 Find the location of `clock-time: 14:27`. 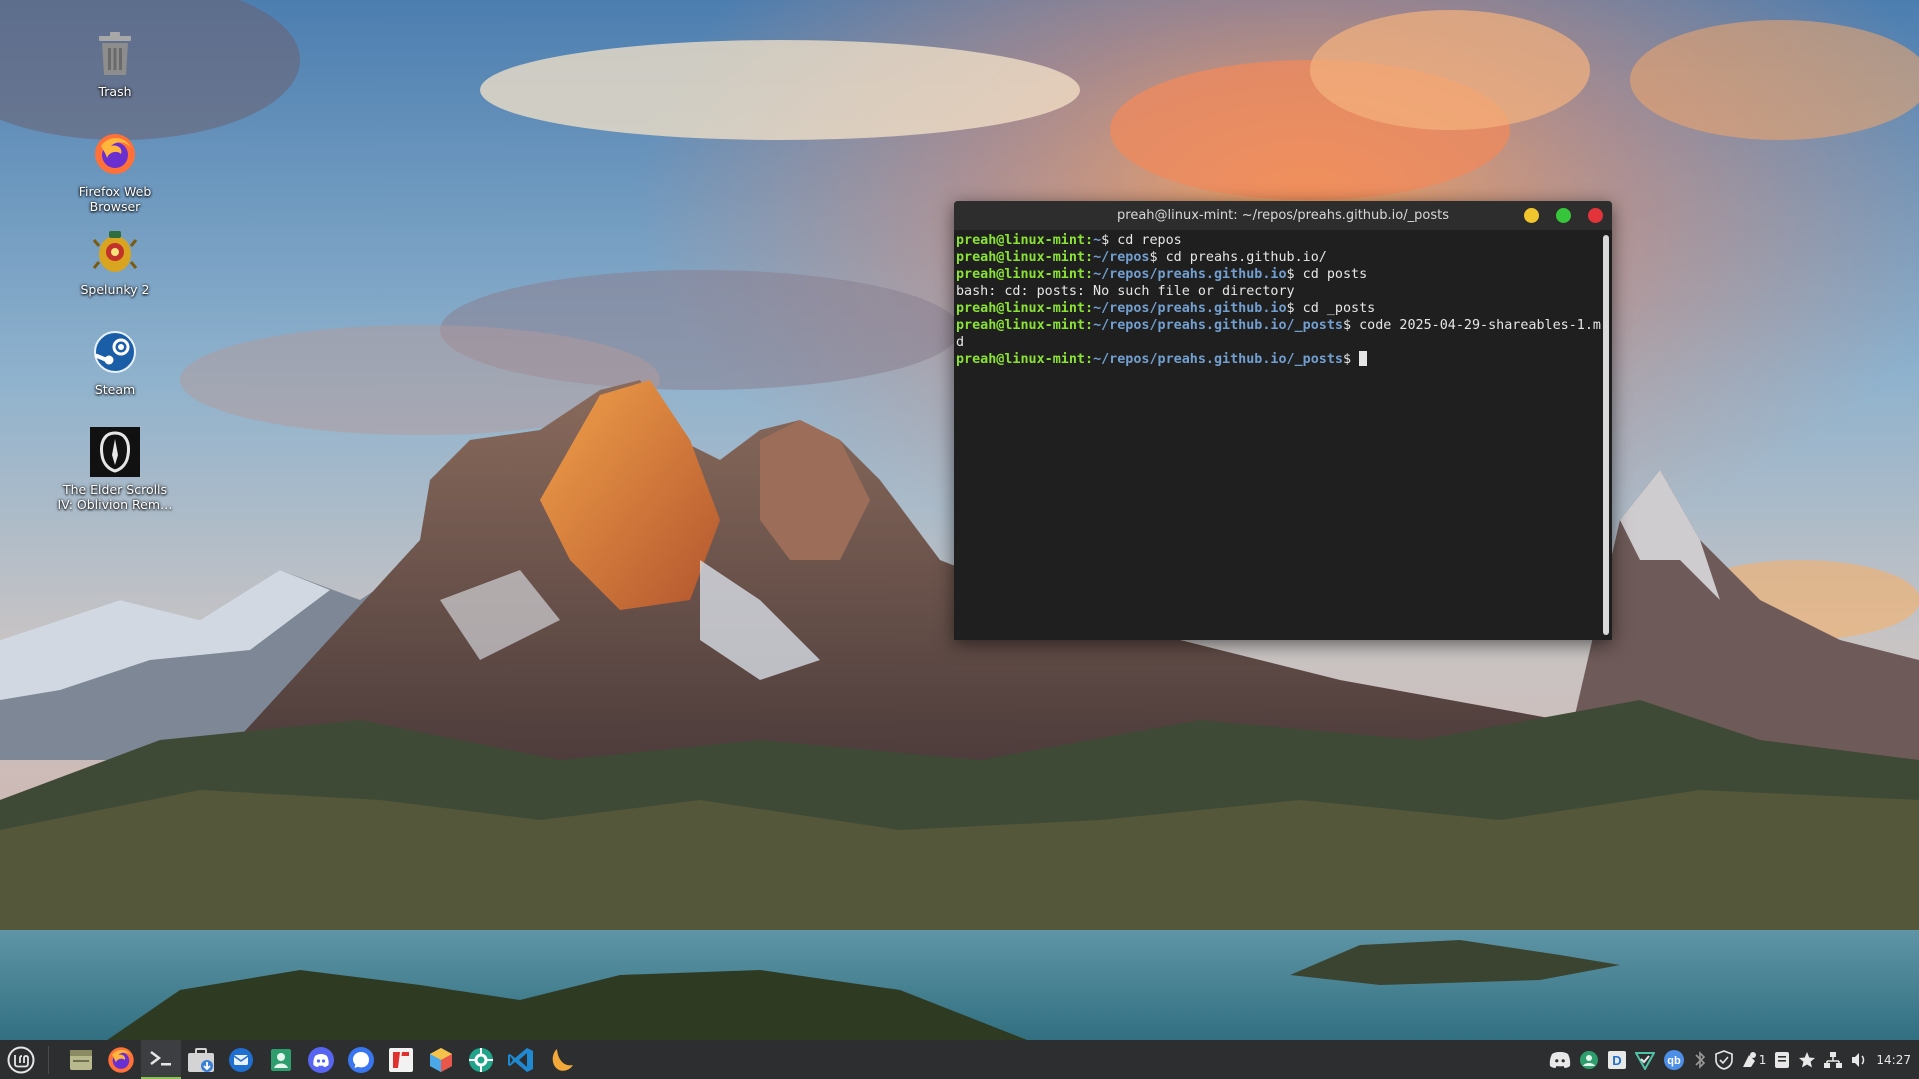

clock-time: 14:27 is located at coordinates (1893, 1059).